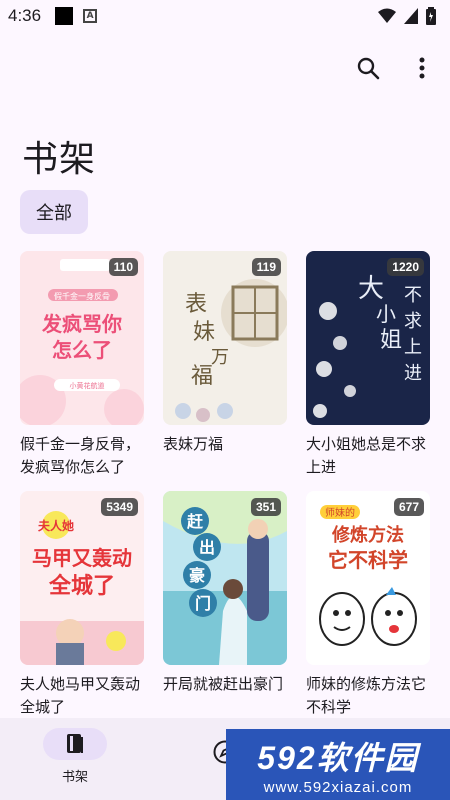  I want to click on top-app-bar-actions, so click(395, 68).